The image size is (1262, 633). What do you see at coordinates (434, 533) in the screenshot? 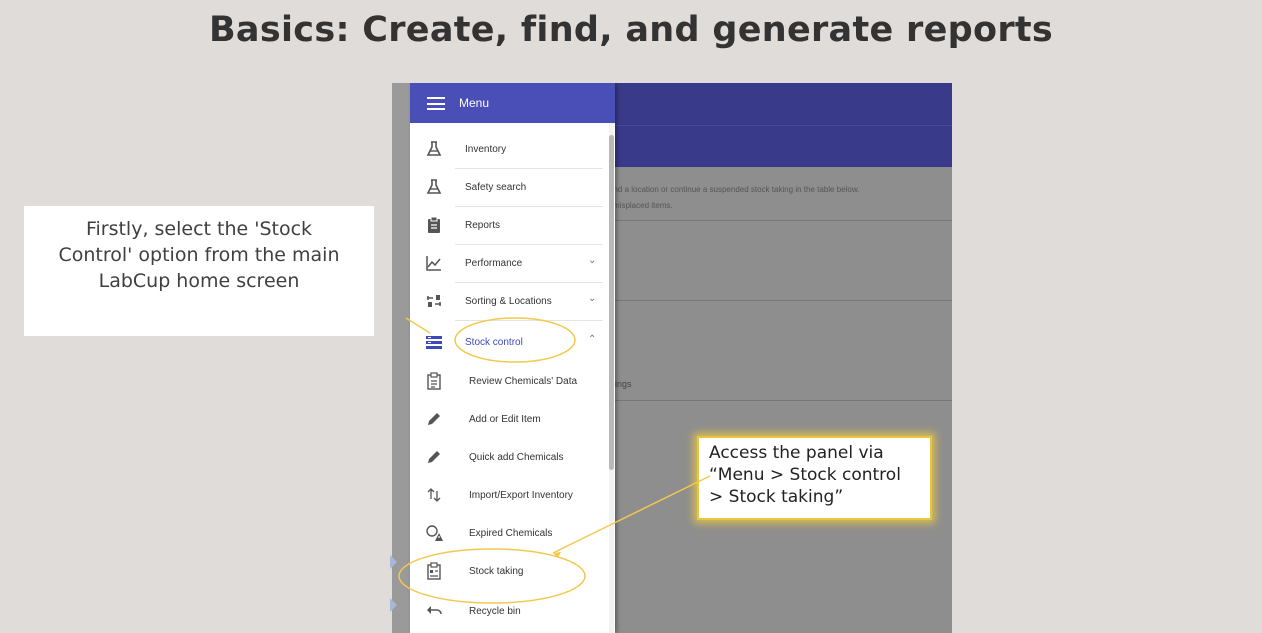
I see `expired-icon` at bounding box center [434, 533].